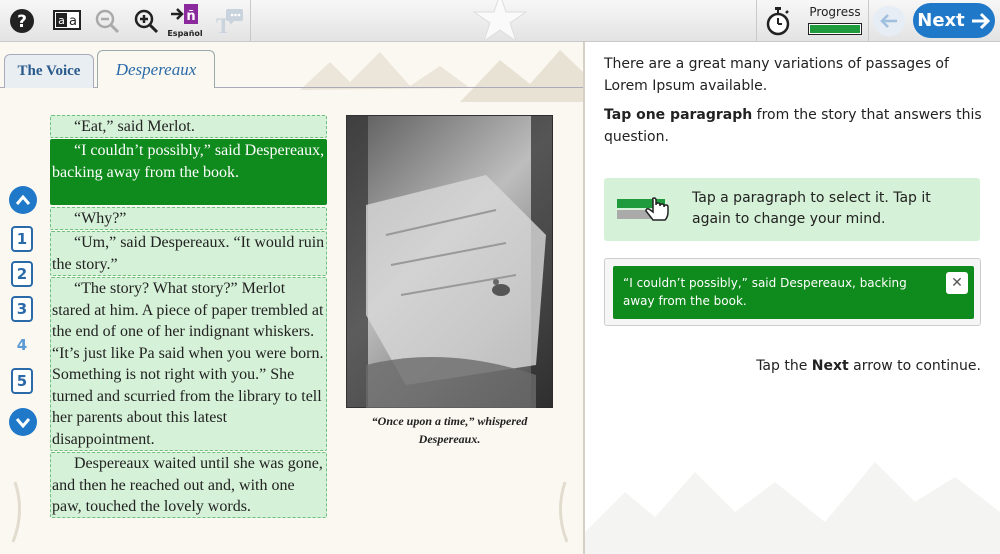  What do you see at coordinates (22, 345) in the screenshot?
I see `page-button-4: 4` at bounding box center [22, 345].